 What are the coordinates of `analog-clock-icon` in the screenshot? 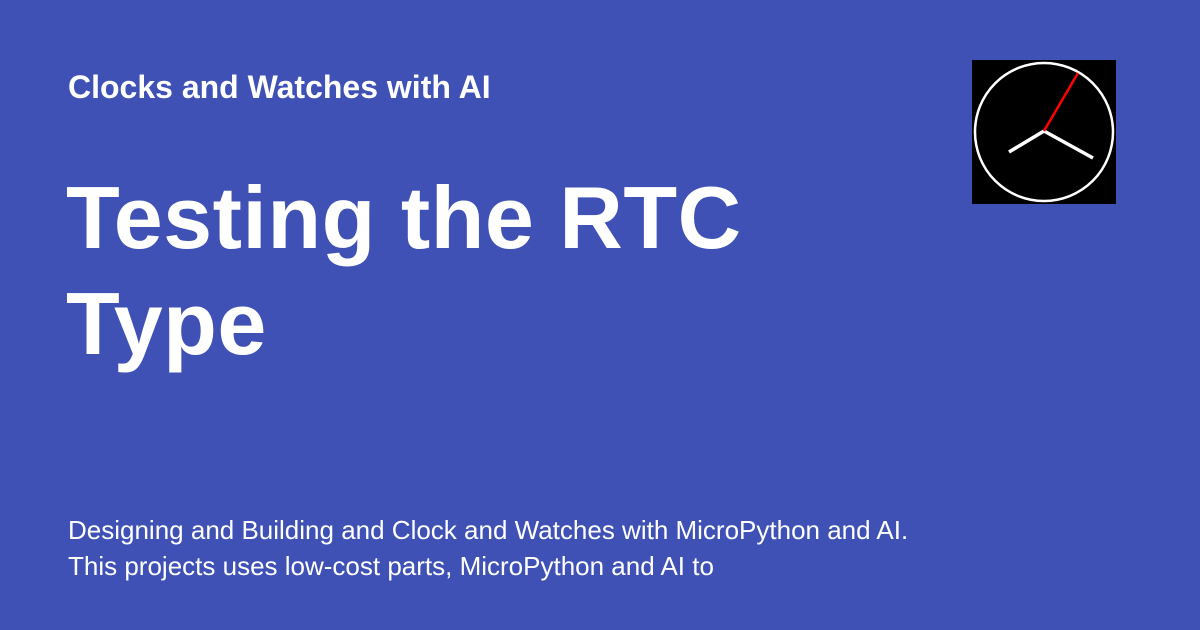 It's located at (1044, 132).